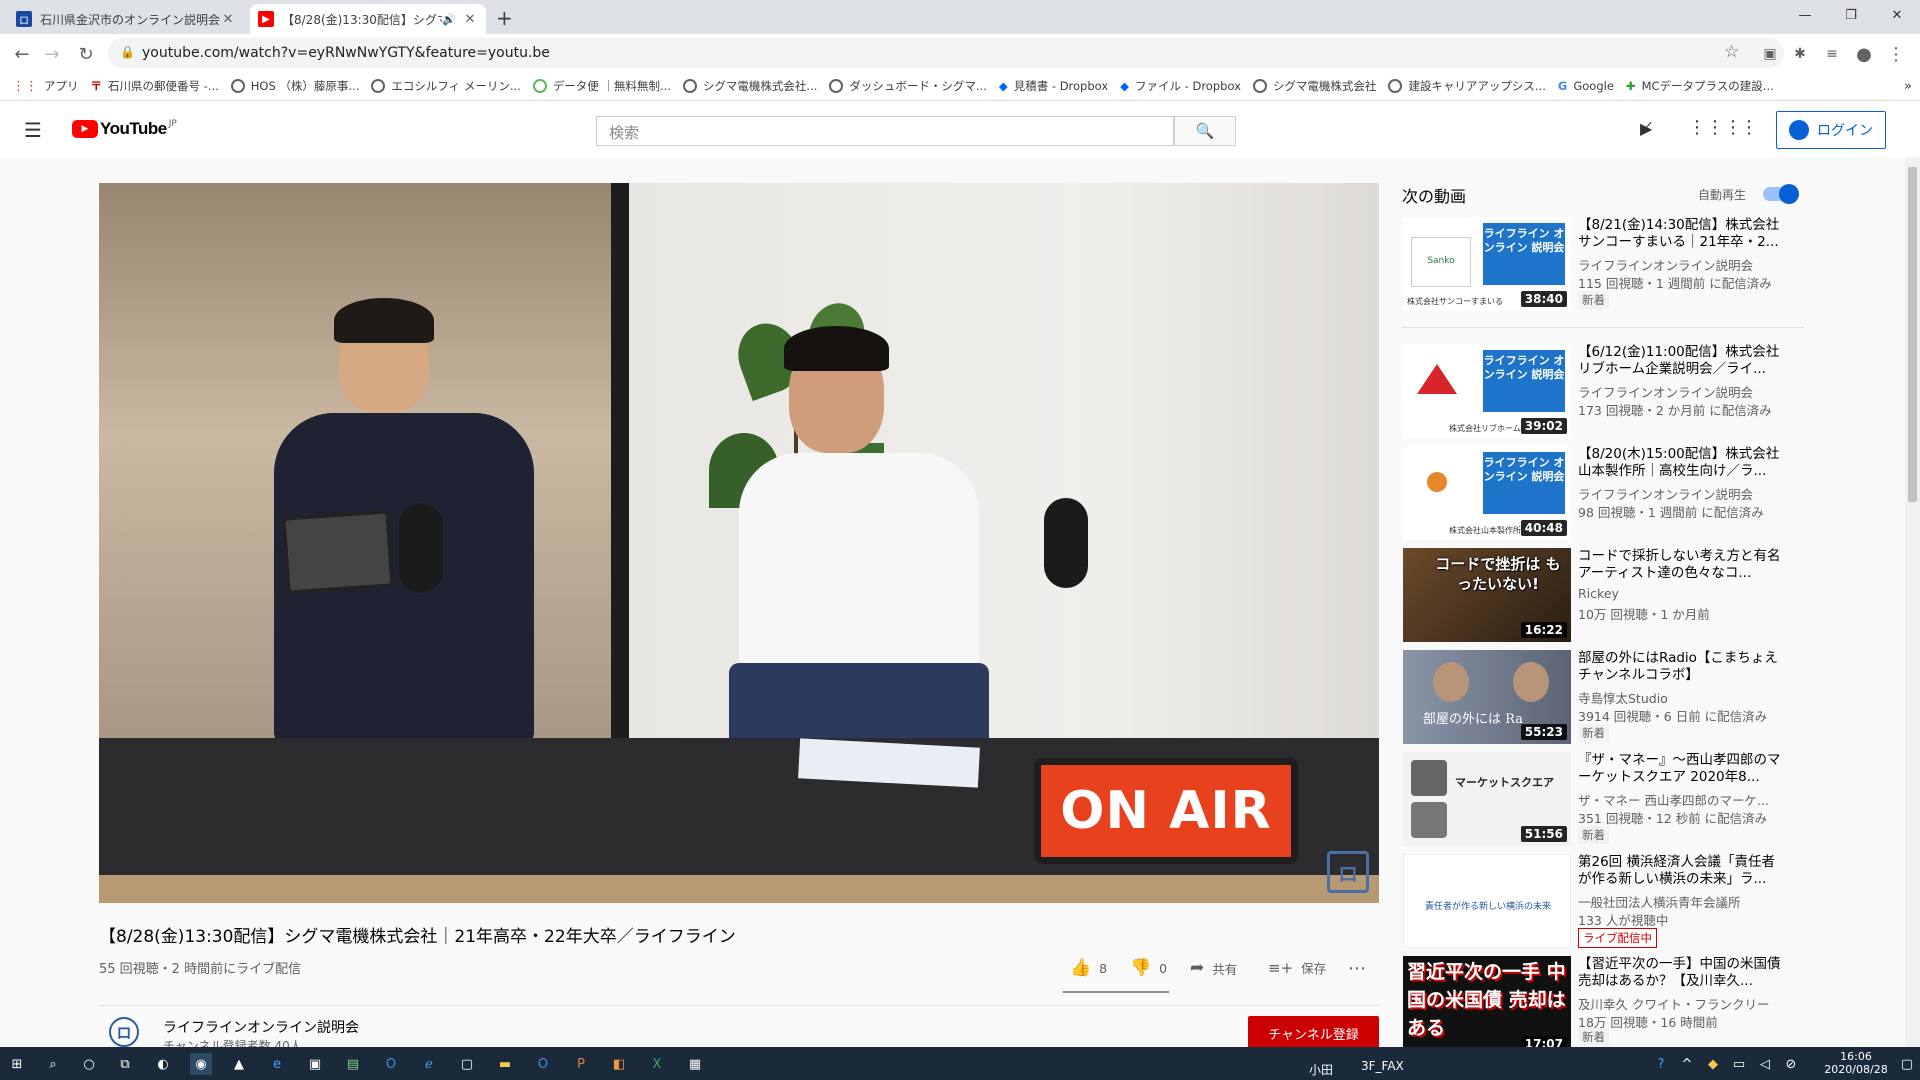  What do you see at coordinates (619, 1064) in the screenshot?
I see `app-icon: ◧` at bounding box center [619, 1064].